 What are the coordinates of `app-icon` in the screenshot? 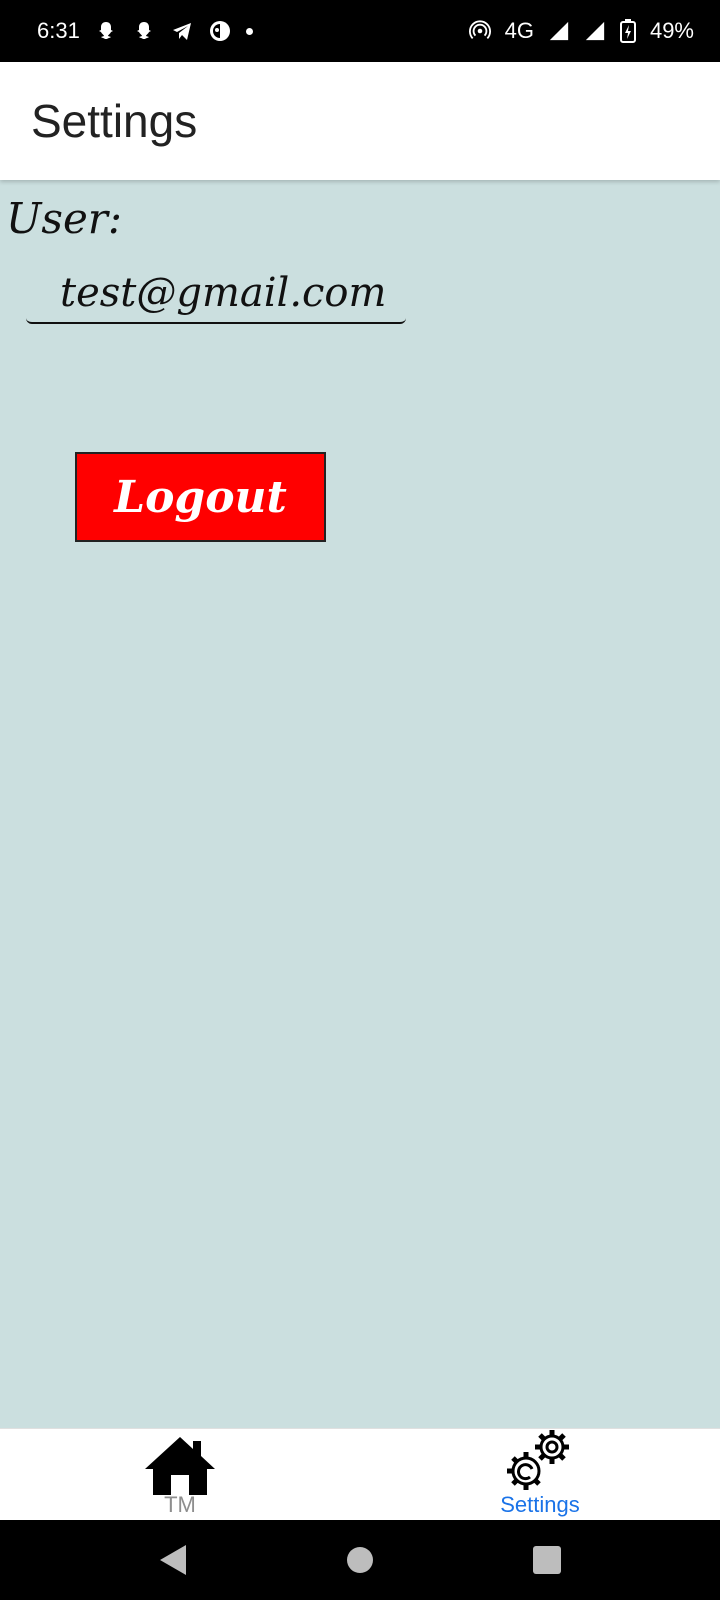 It's located at (220, 31).